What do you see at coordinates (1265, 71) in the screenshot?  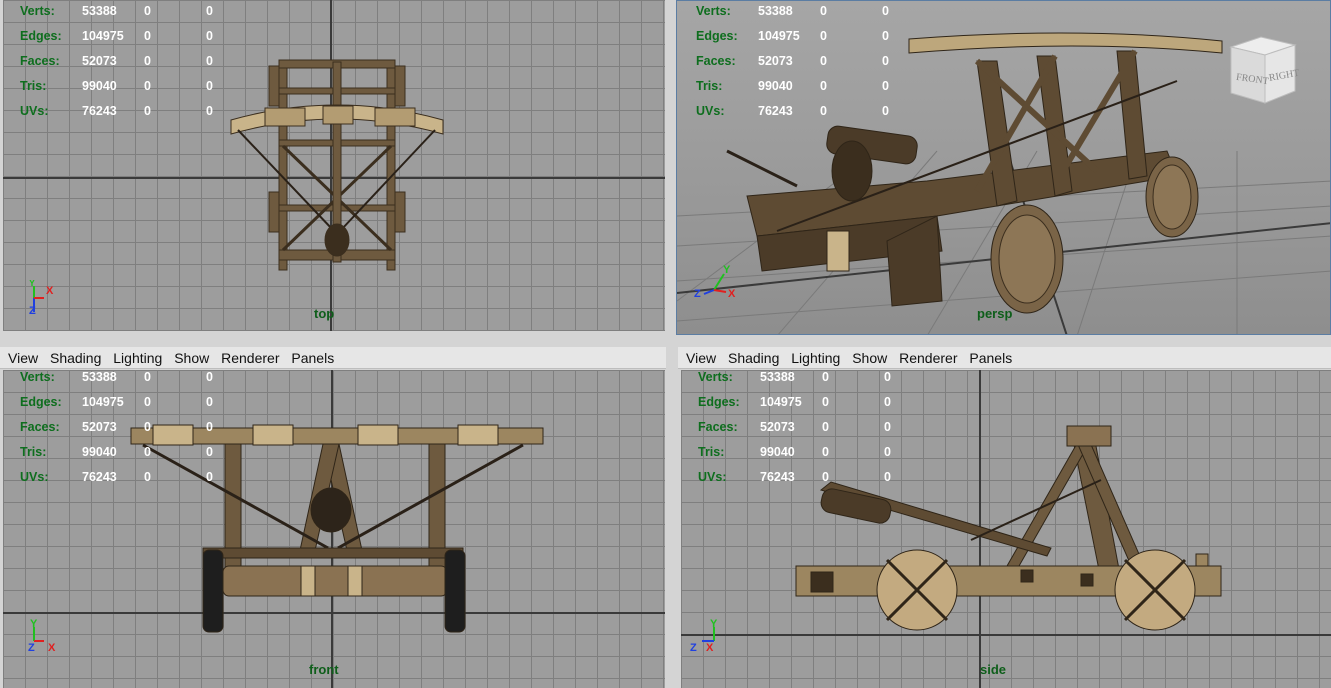 I see `view-cube-icon: FRONT RIGHT` at bounding box center [1265, 71].